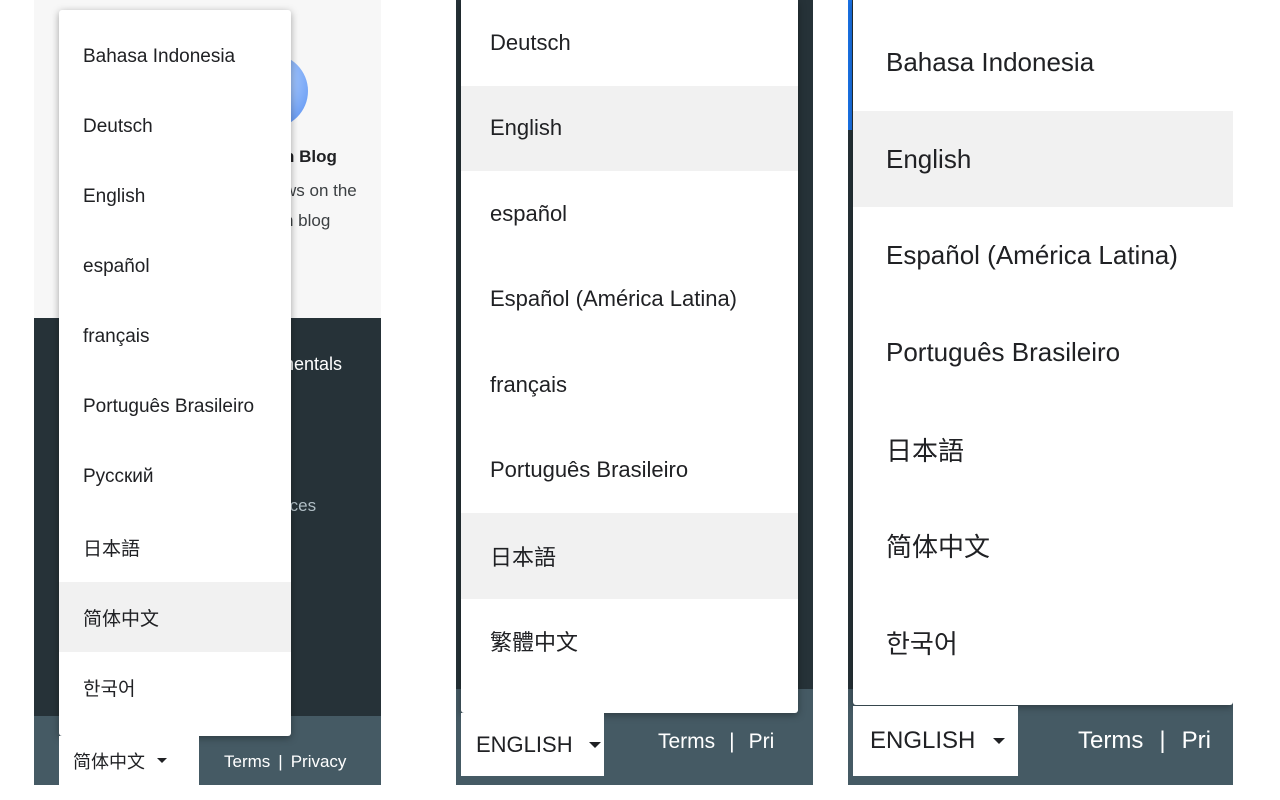  What do you see at coordinates (175, 477) in the screenshot?
I see `language-option: Русский` at bounding box center [175, 477].